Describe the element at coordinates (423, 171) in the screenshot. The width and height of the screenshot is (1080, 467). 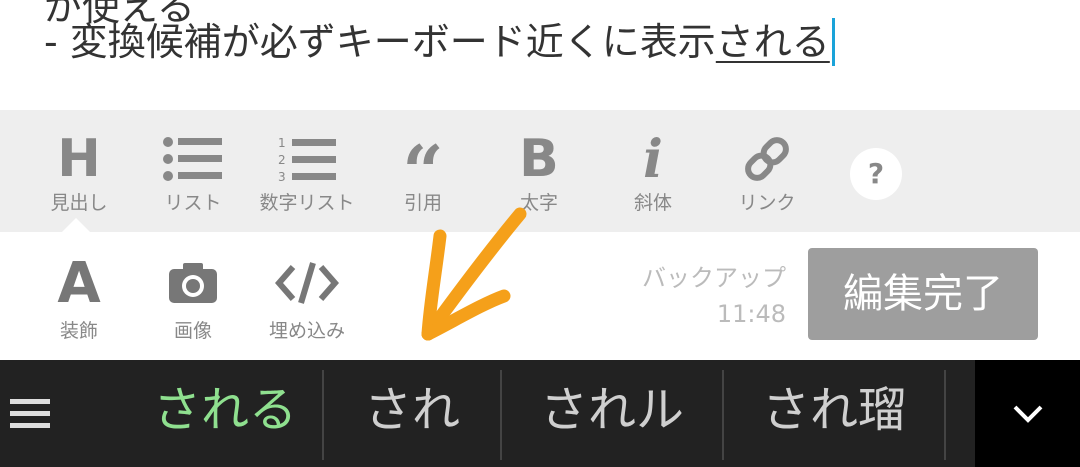
I see `quote-button: “ 引用` at that location.